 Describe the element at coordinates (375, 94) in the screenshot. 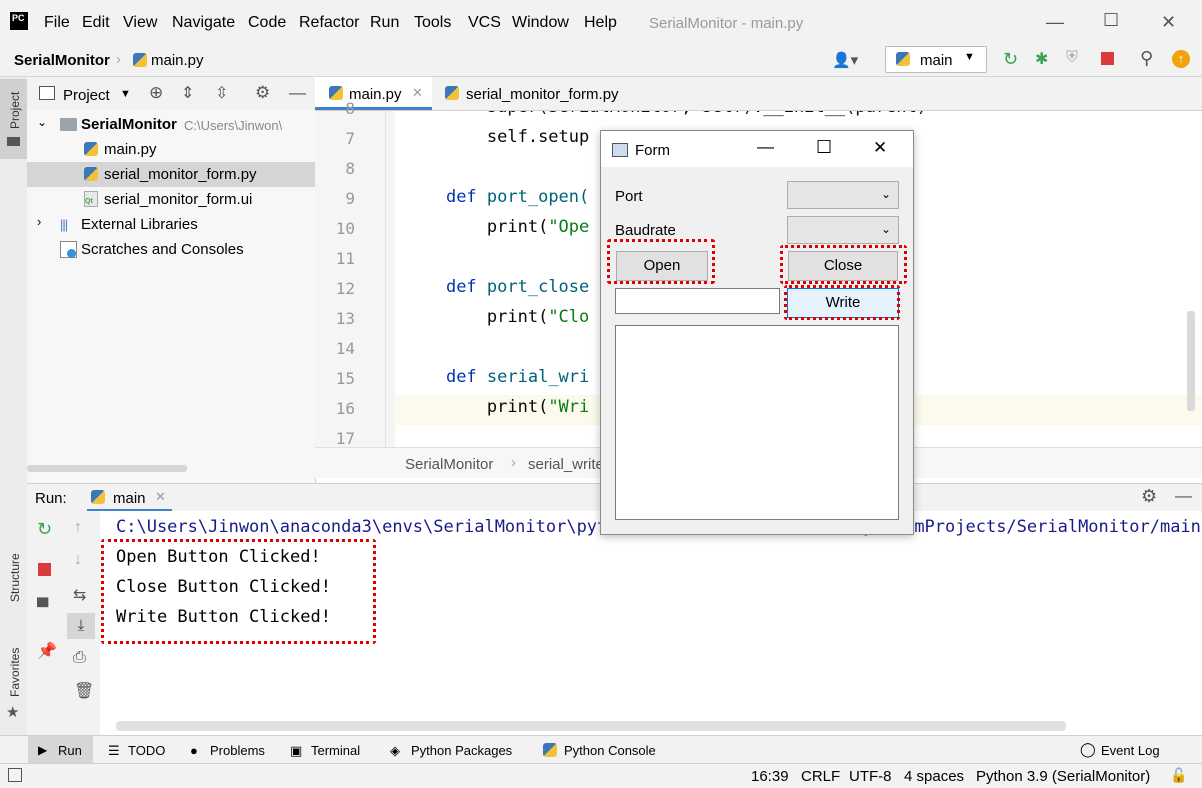

I see `tab-label: main.py` at that location.